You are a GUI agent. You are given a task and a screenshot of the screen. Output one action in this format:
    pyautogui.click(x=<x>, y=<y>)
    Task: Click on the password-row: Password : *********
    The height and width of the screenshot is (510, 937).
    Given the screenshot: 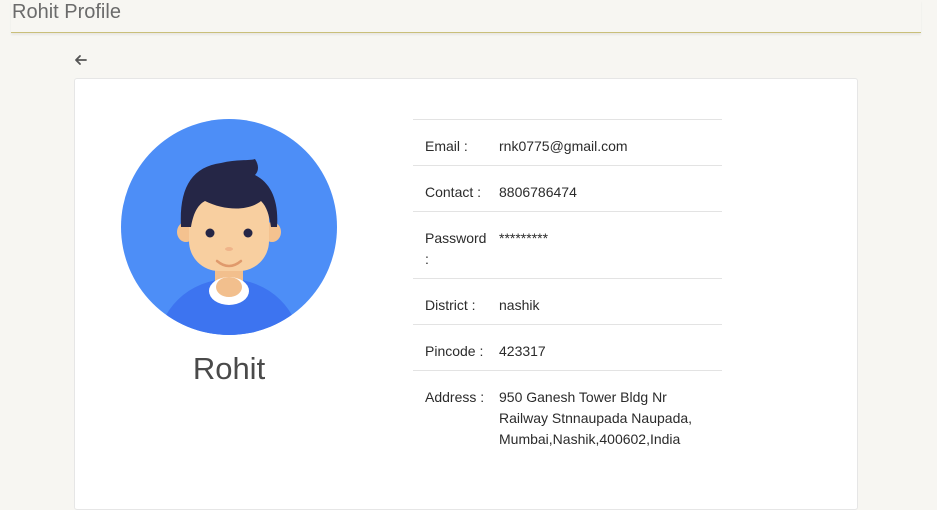 What is the action you would take?
    pyautogui.click(x=567, y=245)
    